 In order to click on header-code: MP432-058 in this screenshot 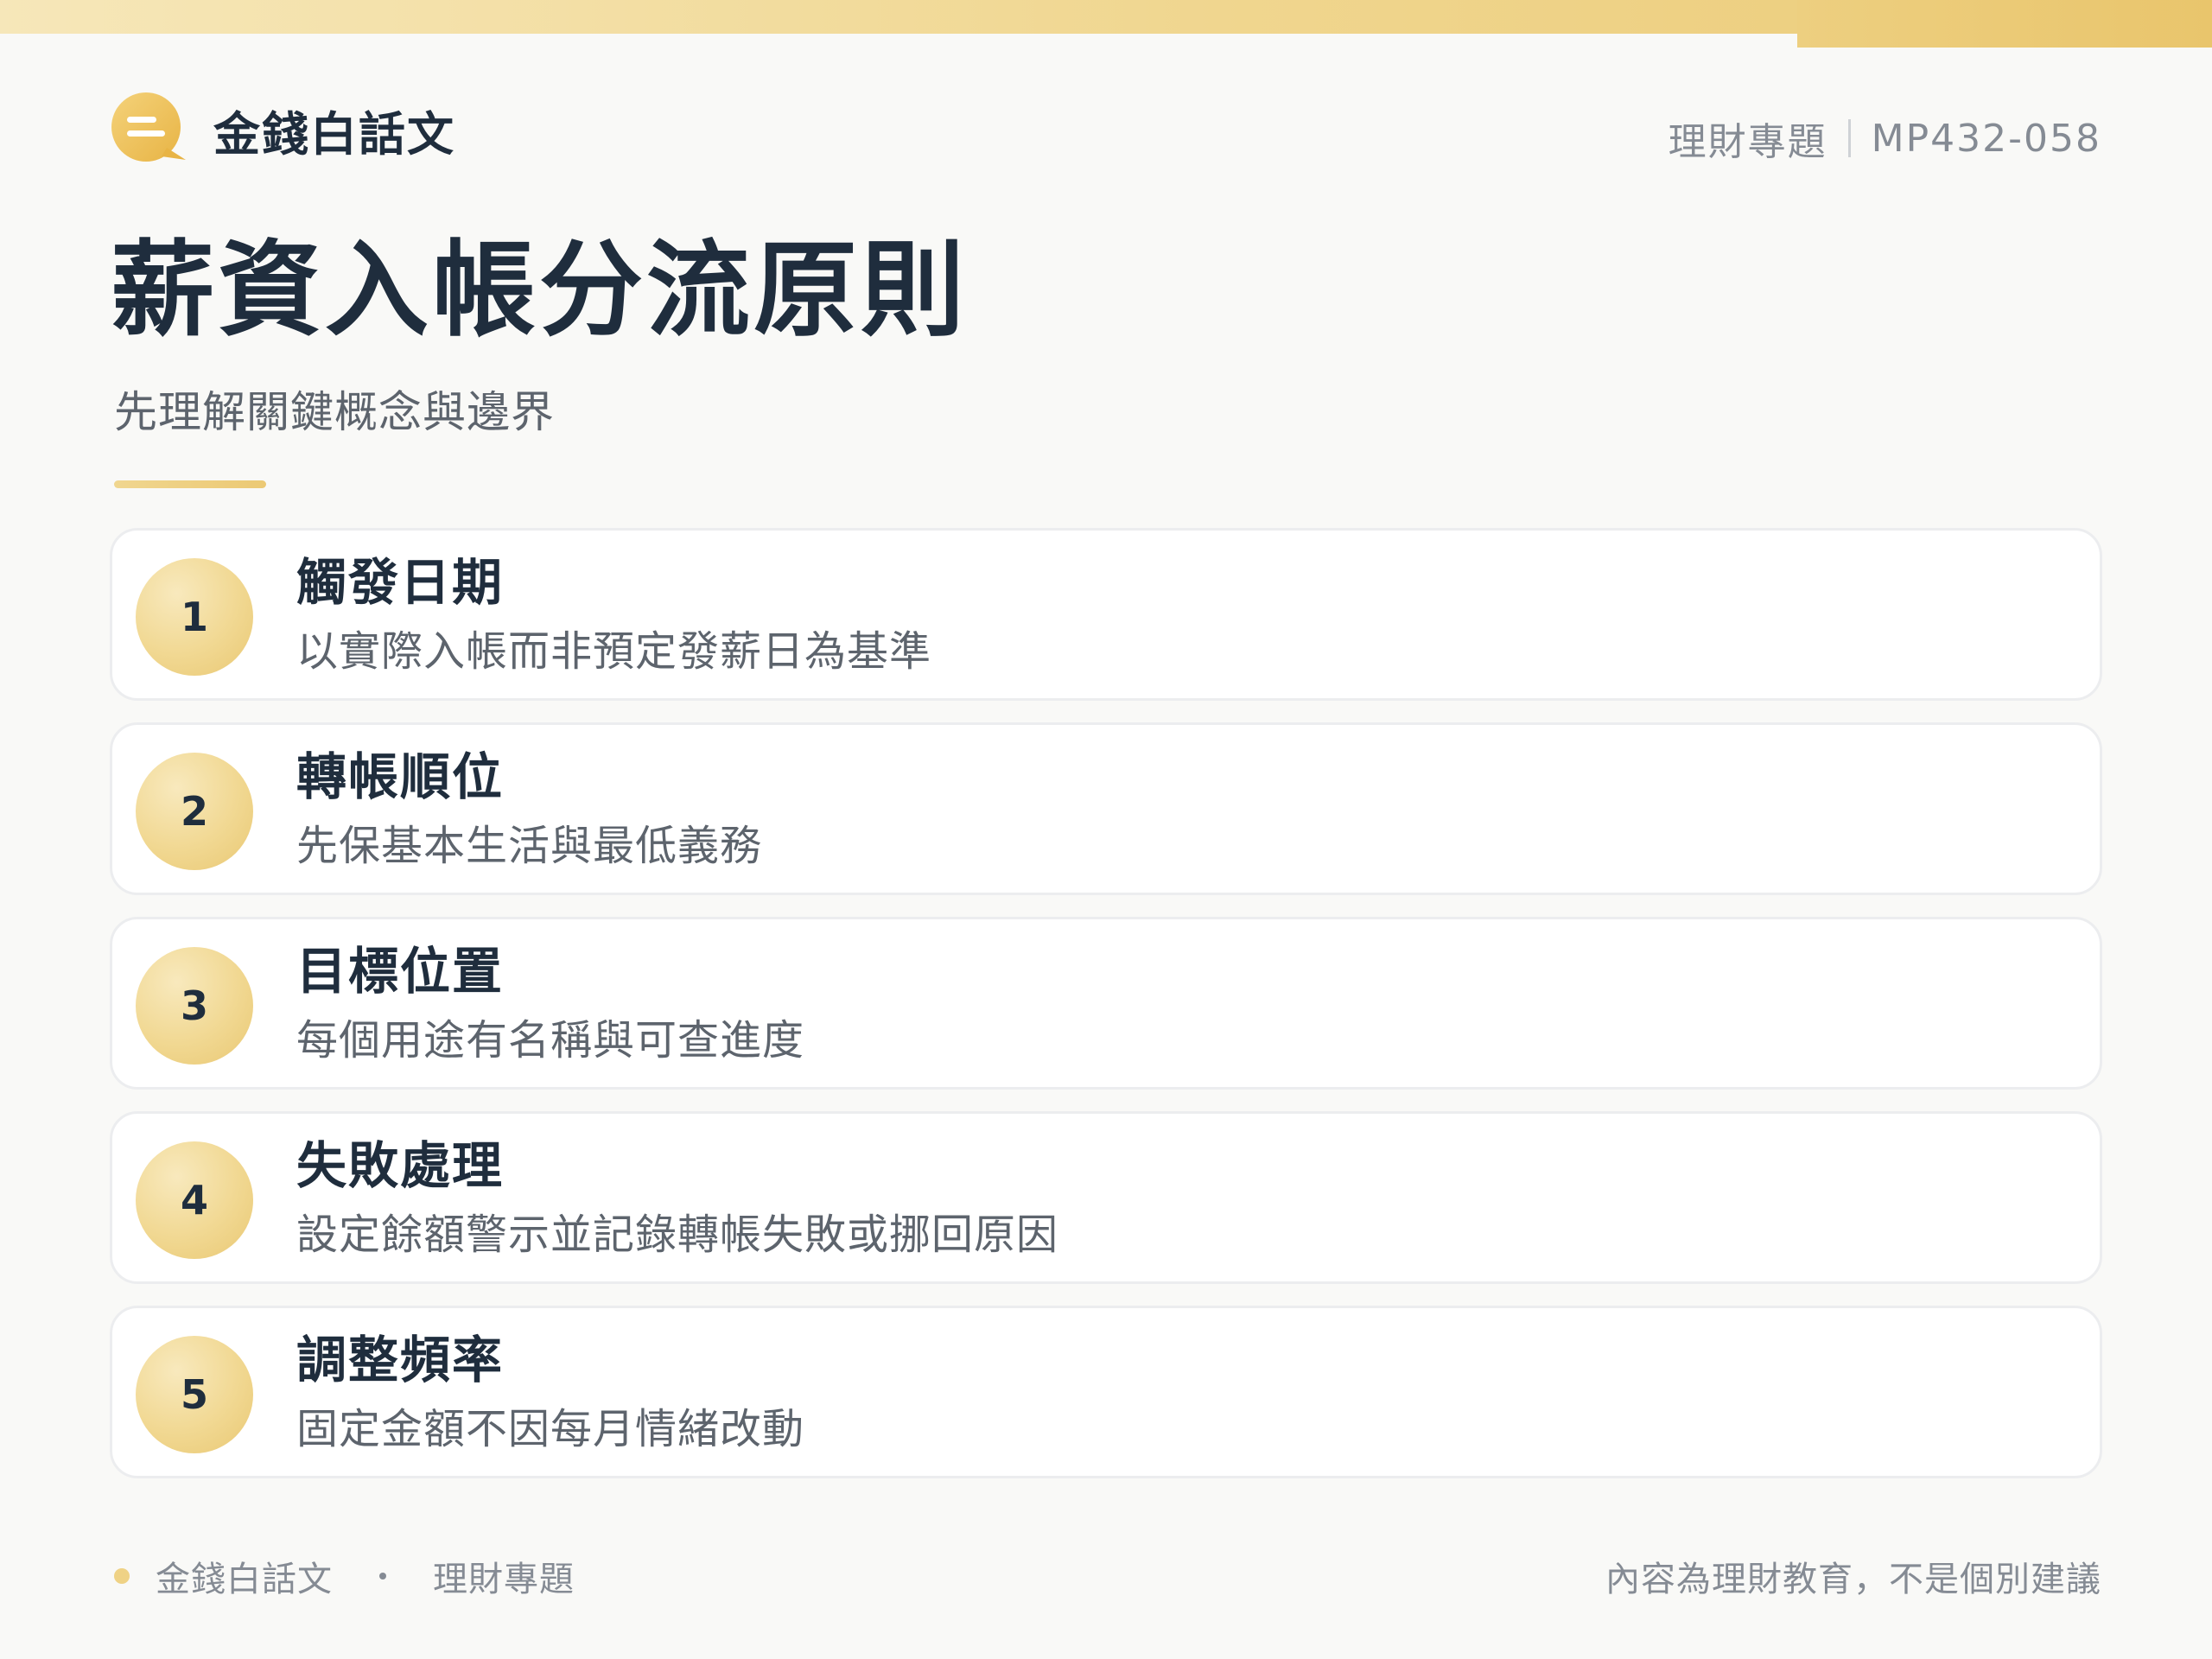, I will do `click(1986, 138)`.